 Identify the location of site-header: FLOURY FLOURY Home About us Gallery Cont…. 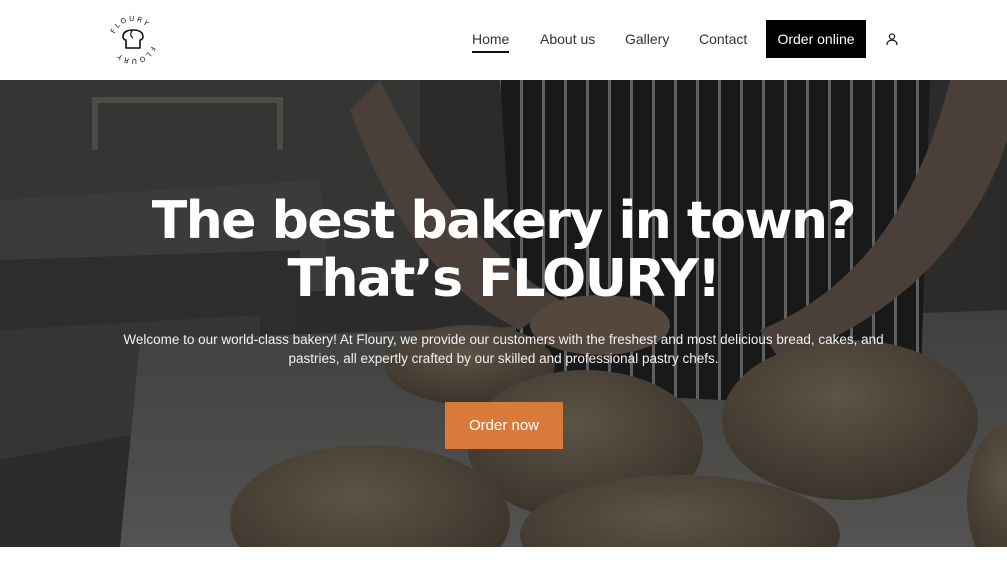
(503, 40).